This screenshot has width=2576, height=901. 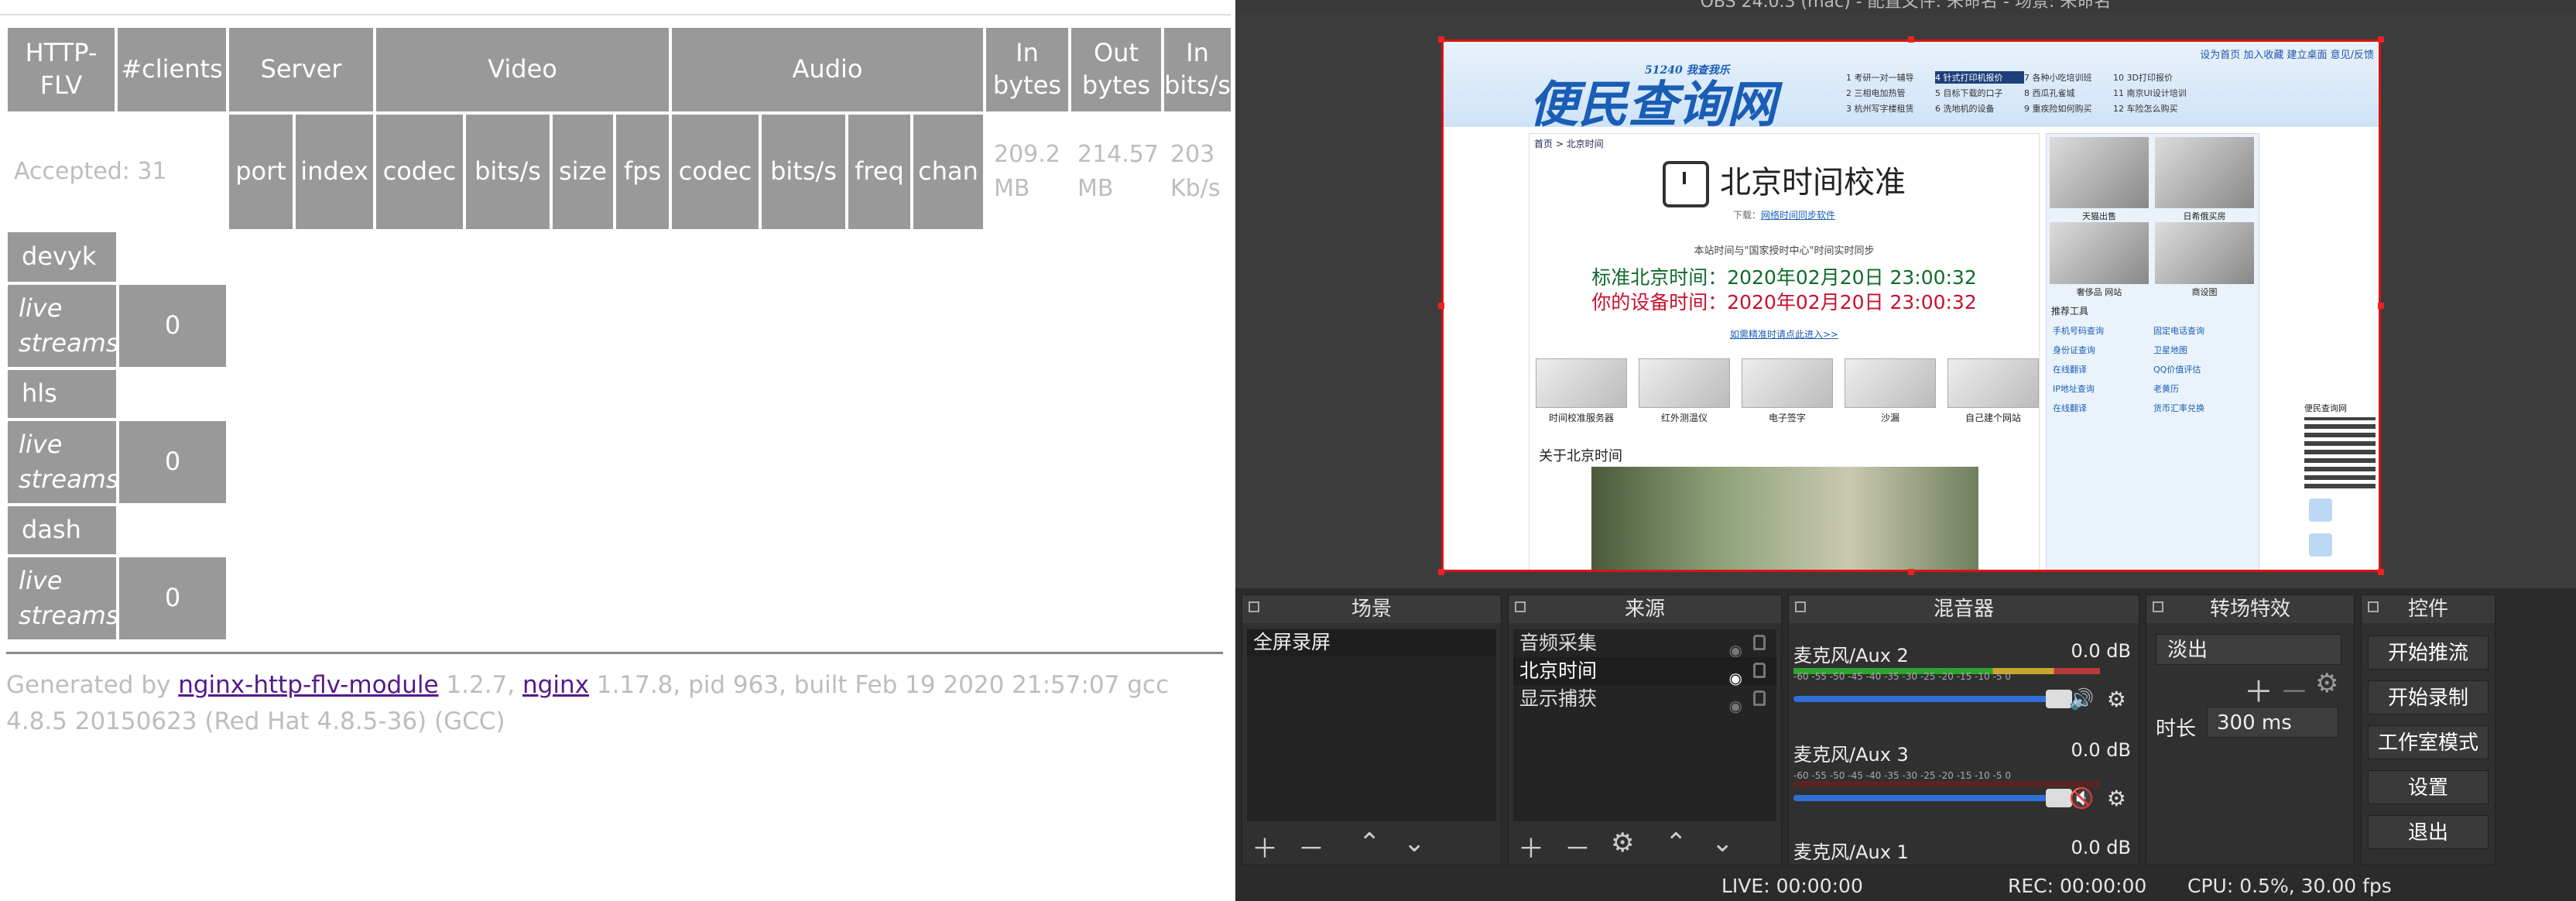 I want to click on thumbnail: 时间校准服务器, so click(x=1581, y=391).